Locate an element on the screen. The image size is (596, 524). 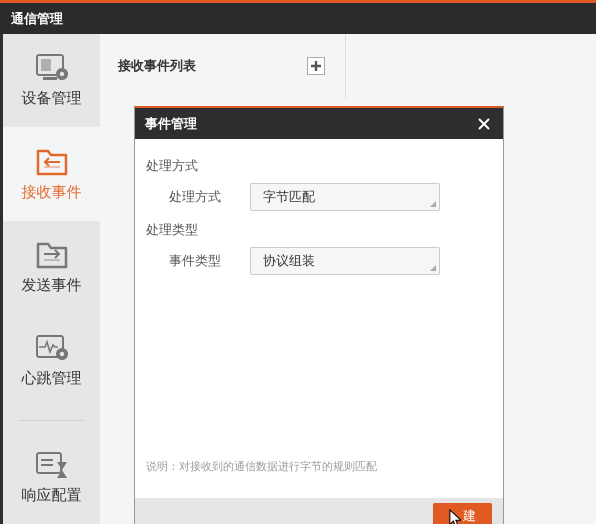
add-button is located at coordinates (316, 66).